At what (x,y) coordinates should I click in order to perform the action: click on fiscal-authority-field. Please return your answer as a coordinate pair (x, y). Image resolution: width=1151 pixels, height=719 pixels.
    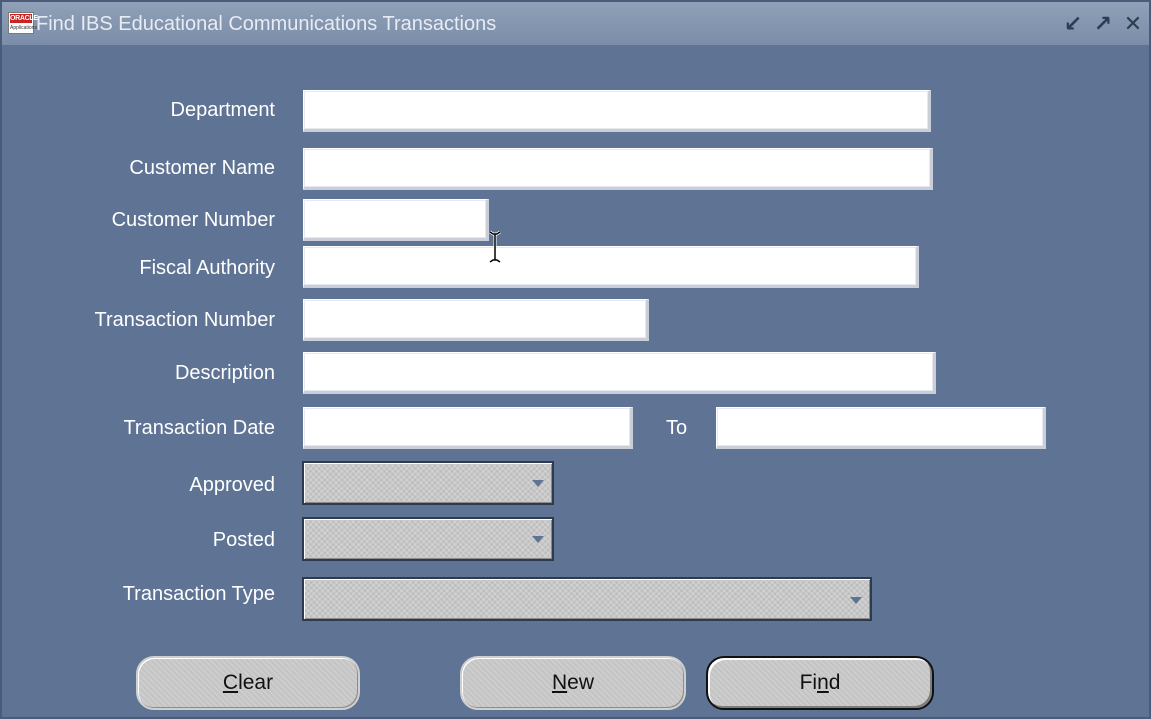
    Looking at the image, I should click on (611, 267).